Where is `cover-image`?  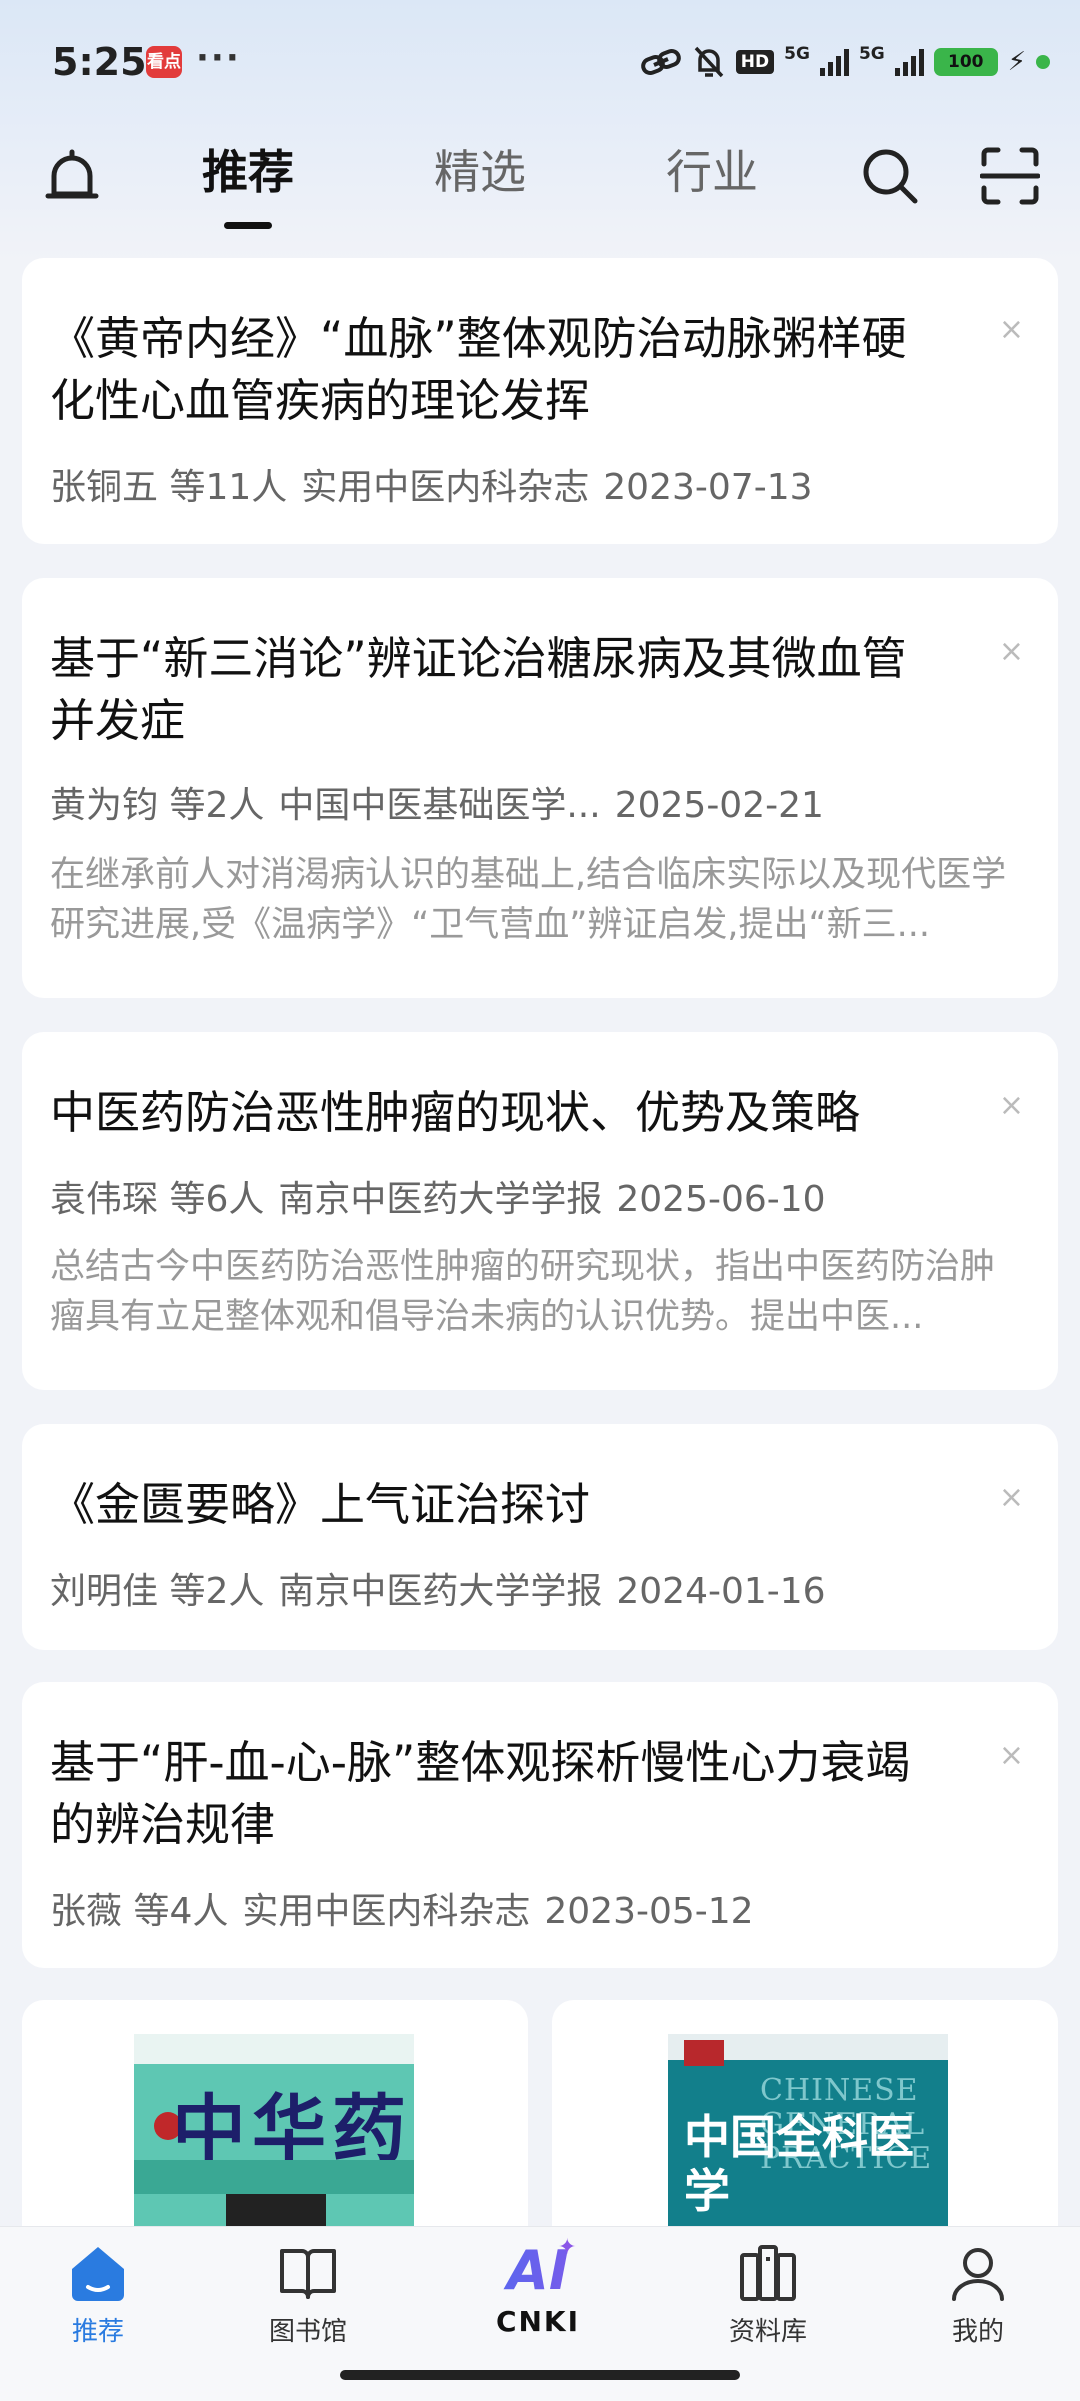 cover-image is located at coordinates (276, 2212).